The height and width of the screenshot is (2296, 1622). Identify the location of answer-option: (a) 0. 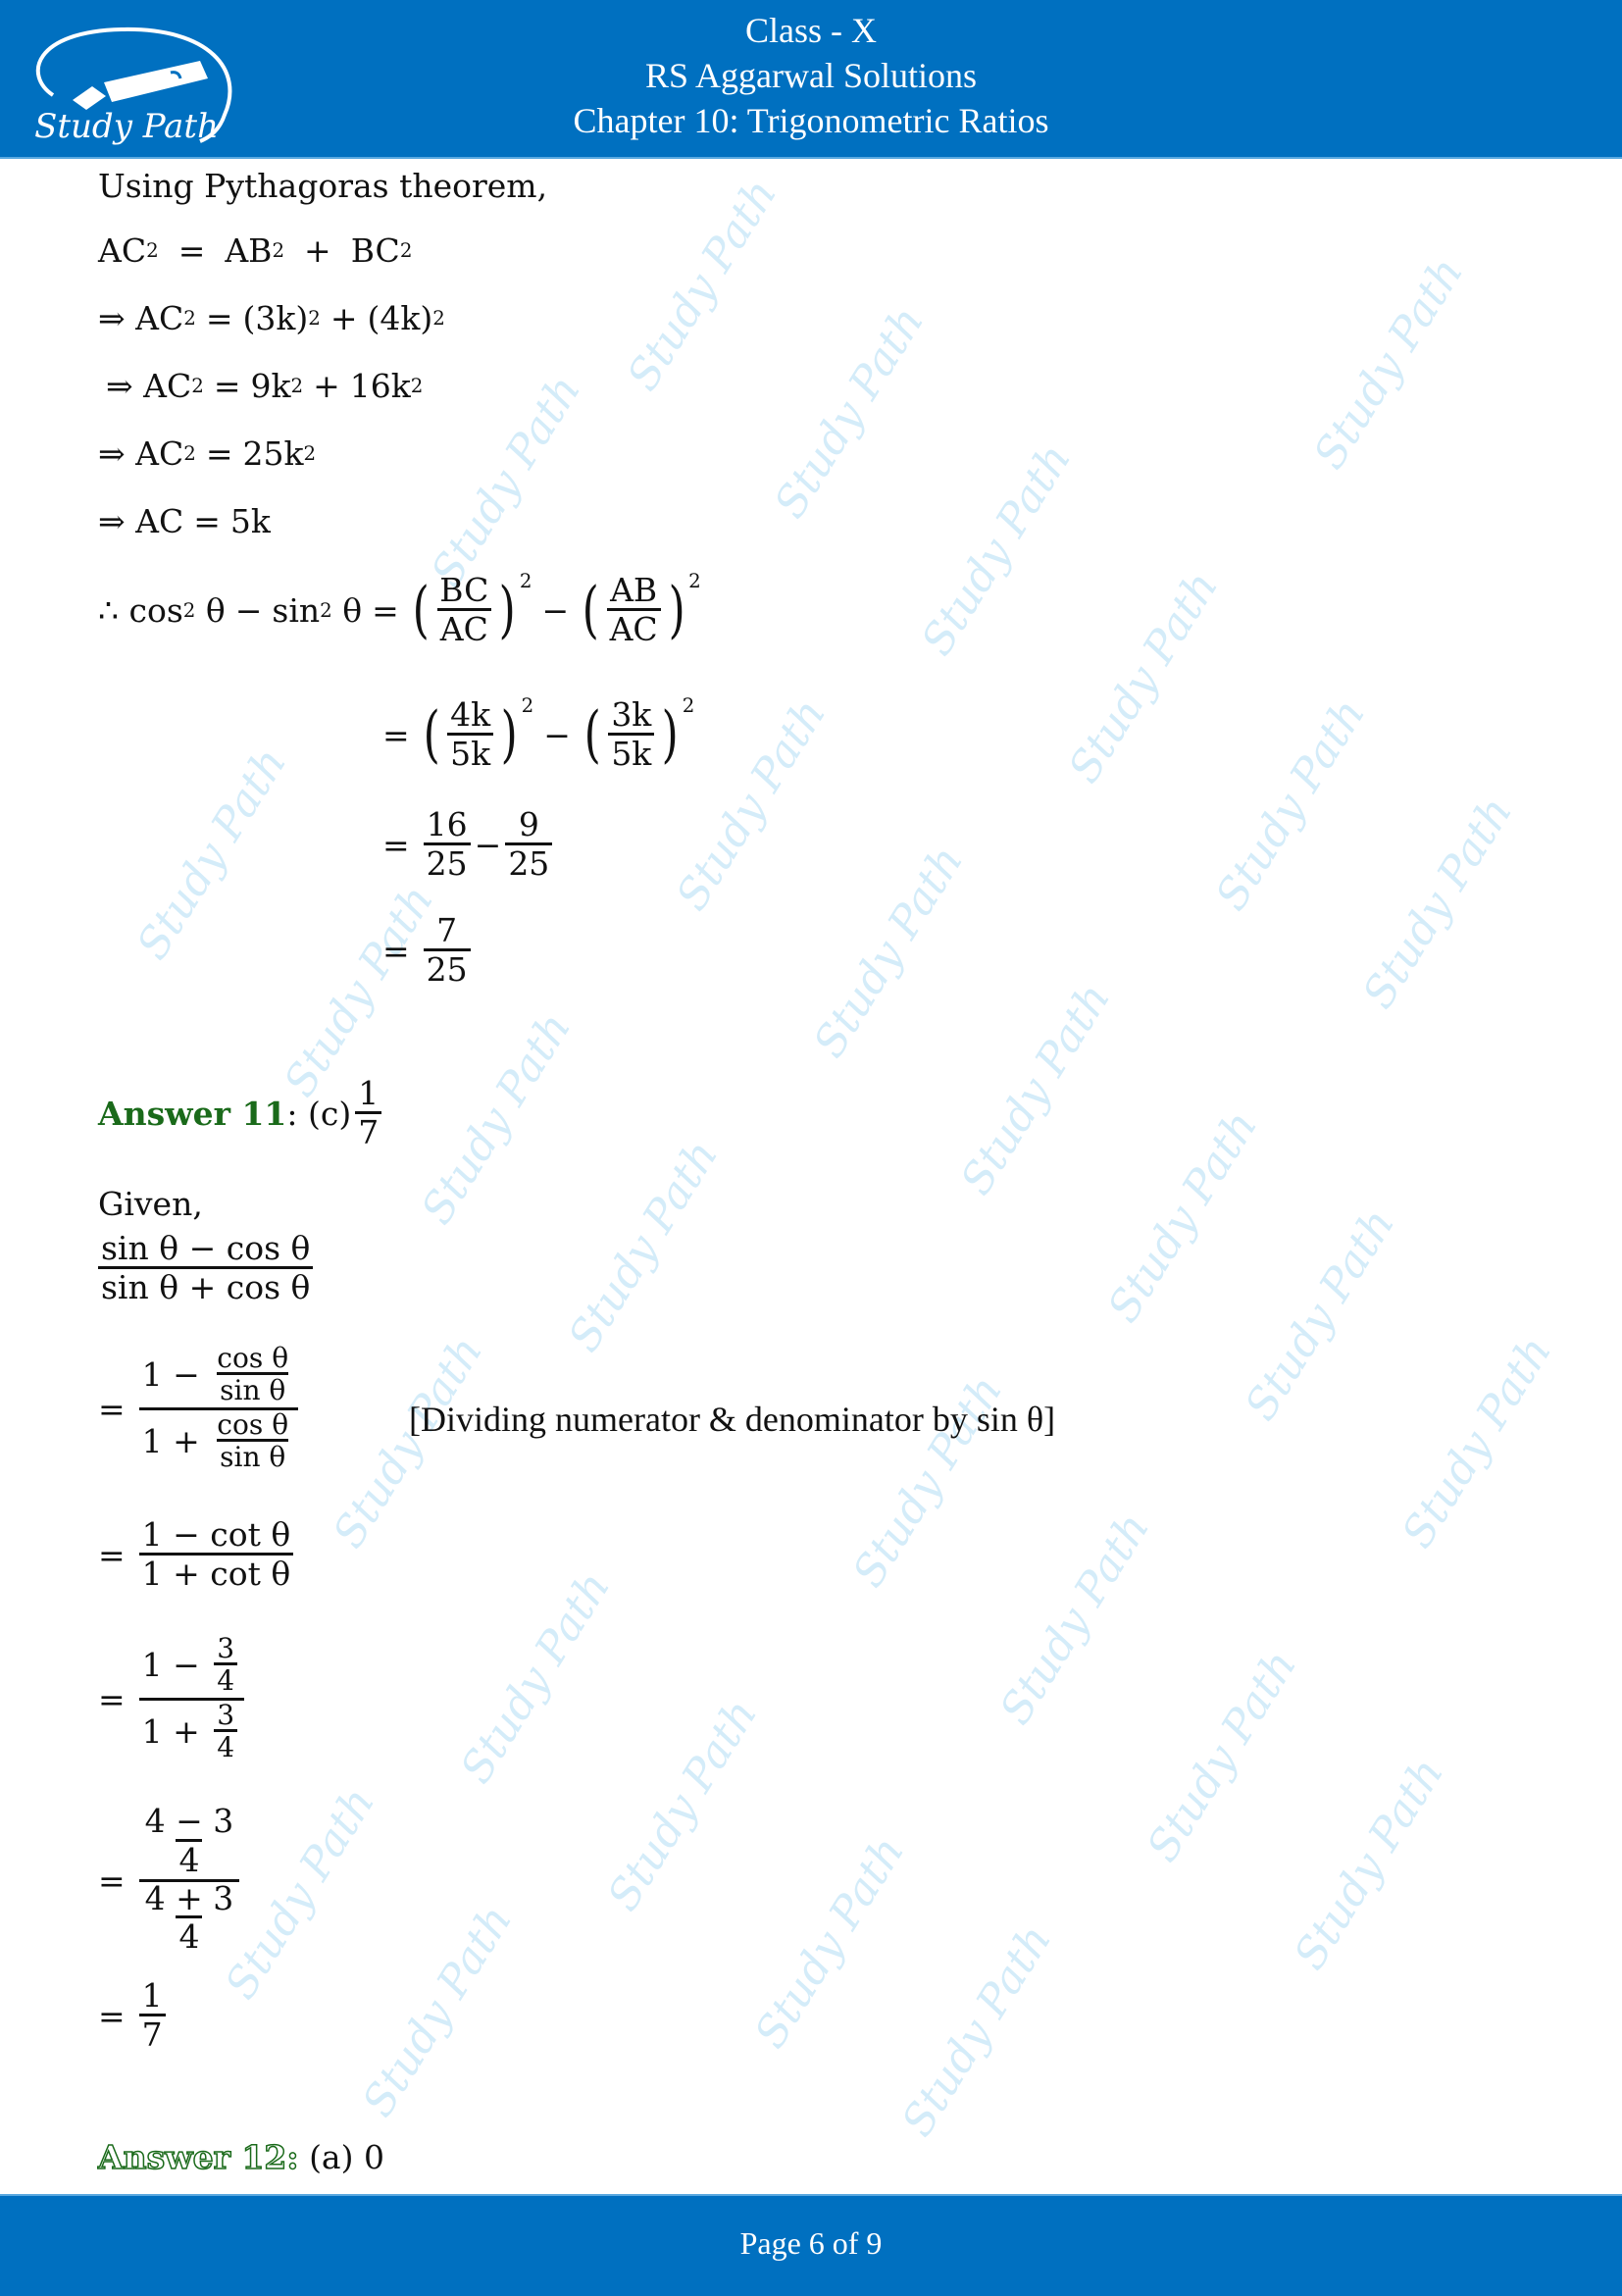
(346, 2157).